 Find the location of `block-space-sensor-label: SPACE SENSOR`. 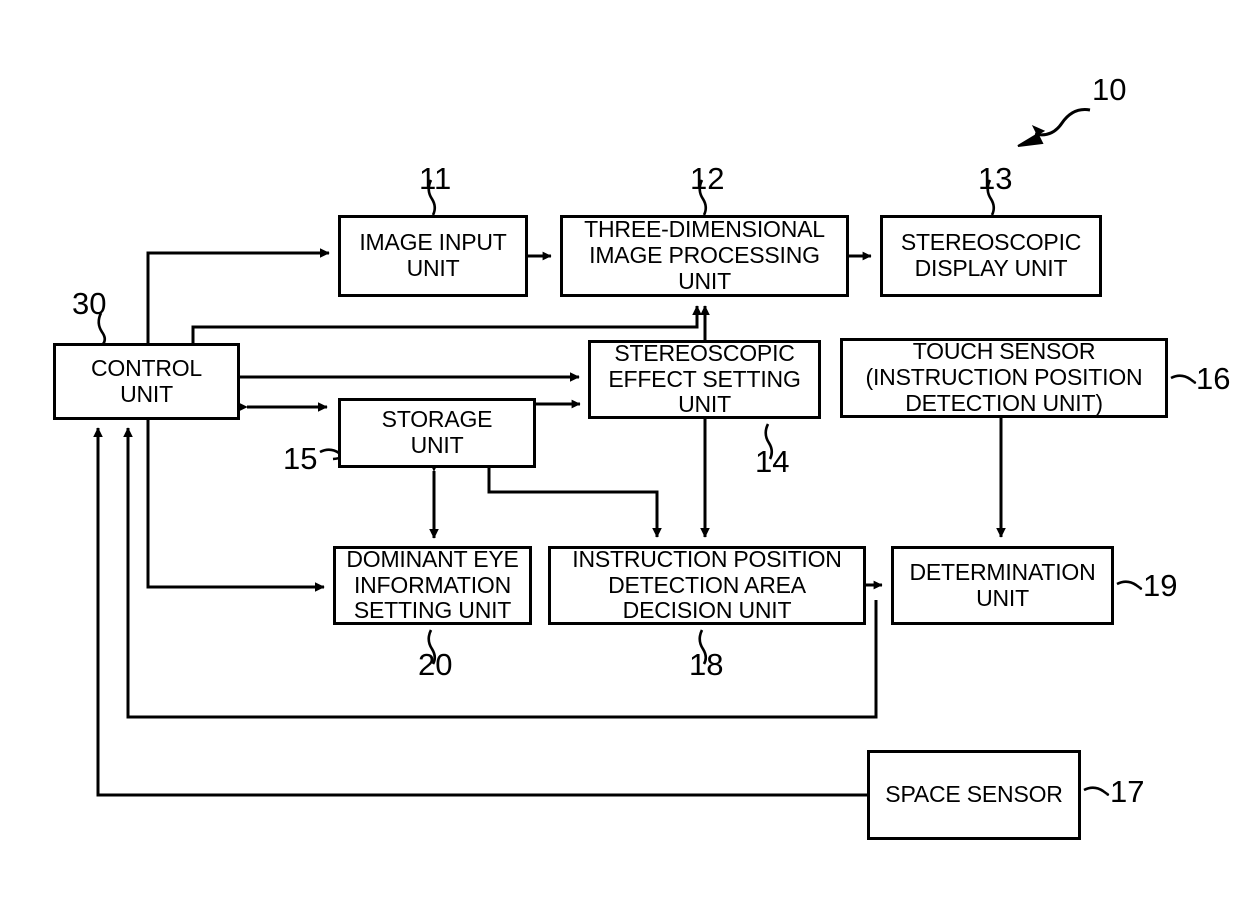

block-space-sensor-label: SPACE SENSOR is located at coordinates (974, 794).